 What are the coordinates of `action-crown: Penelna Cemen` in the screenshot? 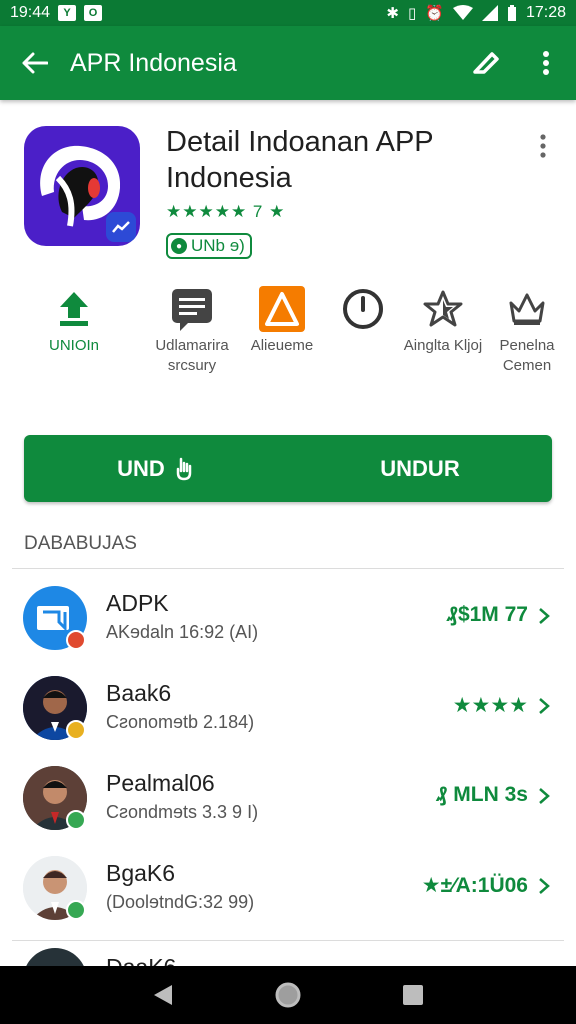 It's located at (526, 330).